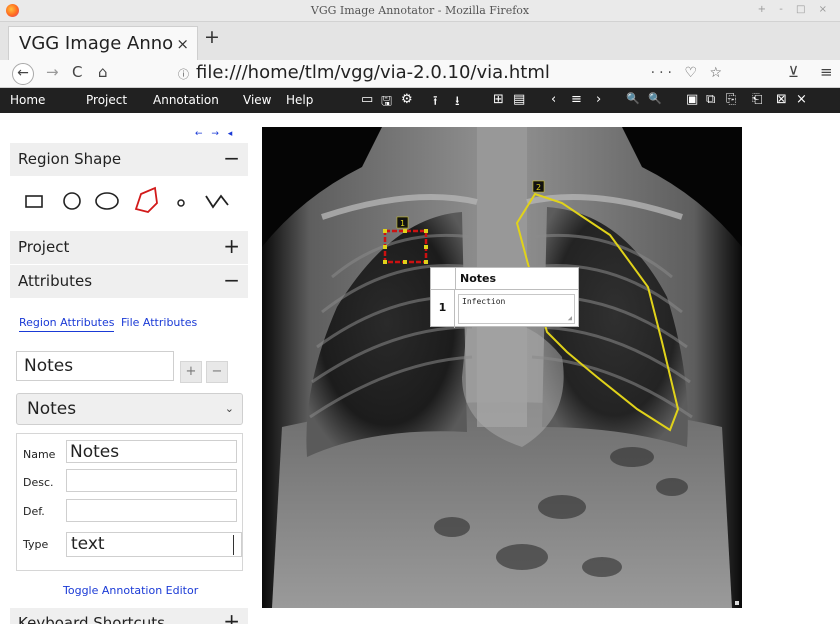 The image size is (840, 624). What do you see at coordinates (217, 201) in the screenshot?
I see `polyline-shape-icon` at bounding box center [217, 201].